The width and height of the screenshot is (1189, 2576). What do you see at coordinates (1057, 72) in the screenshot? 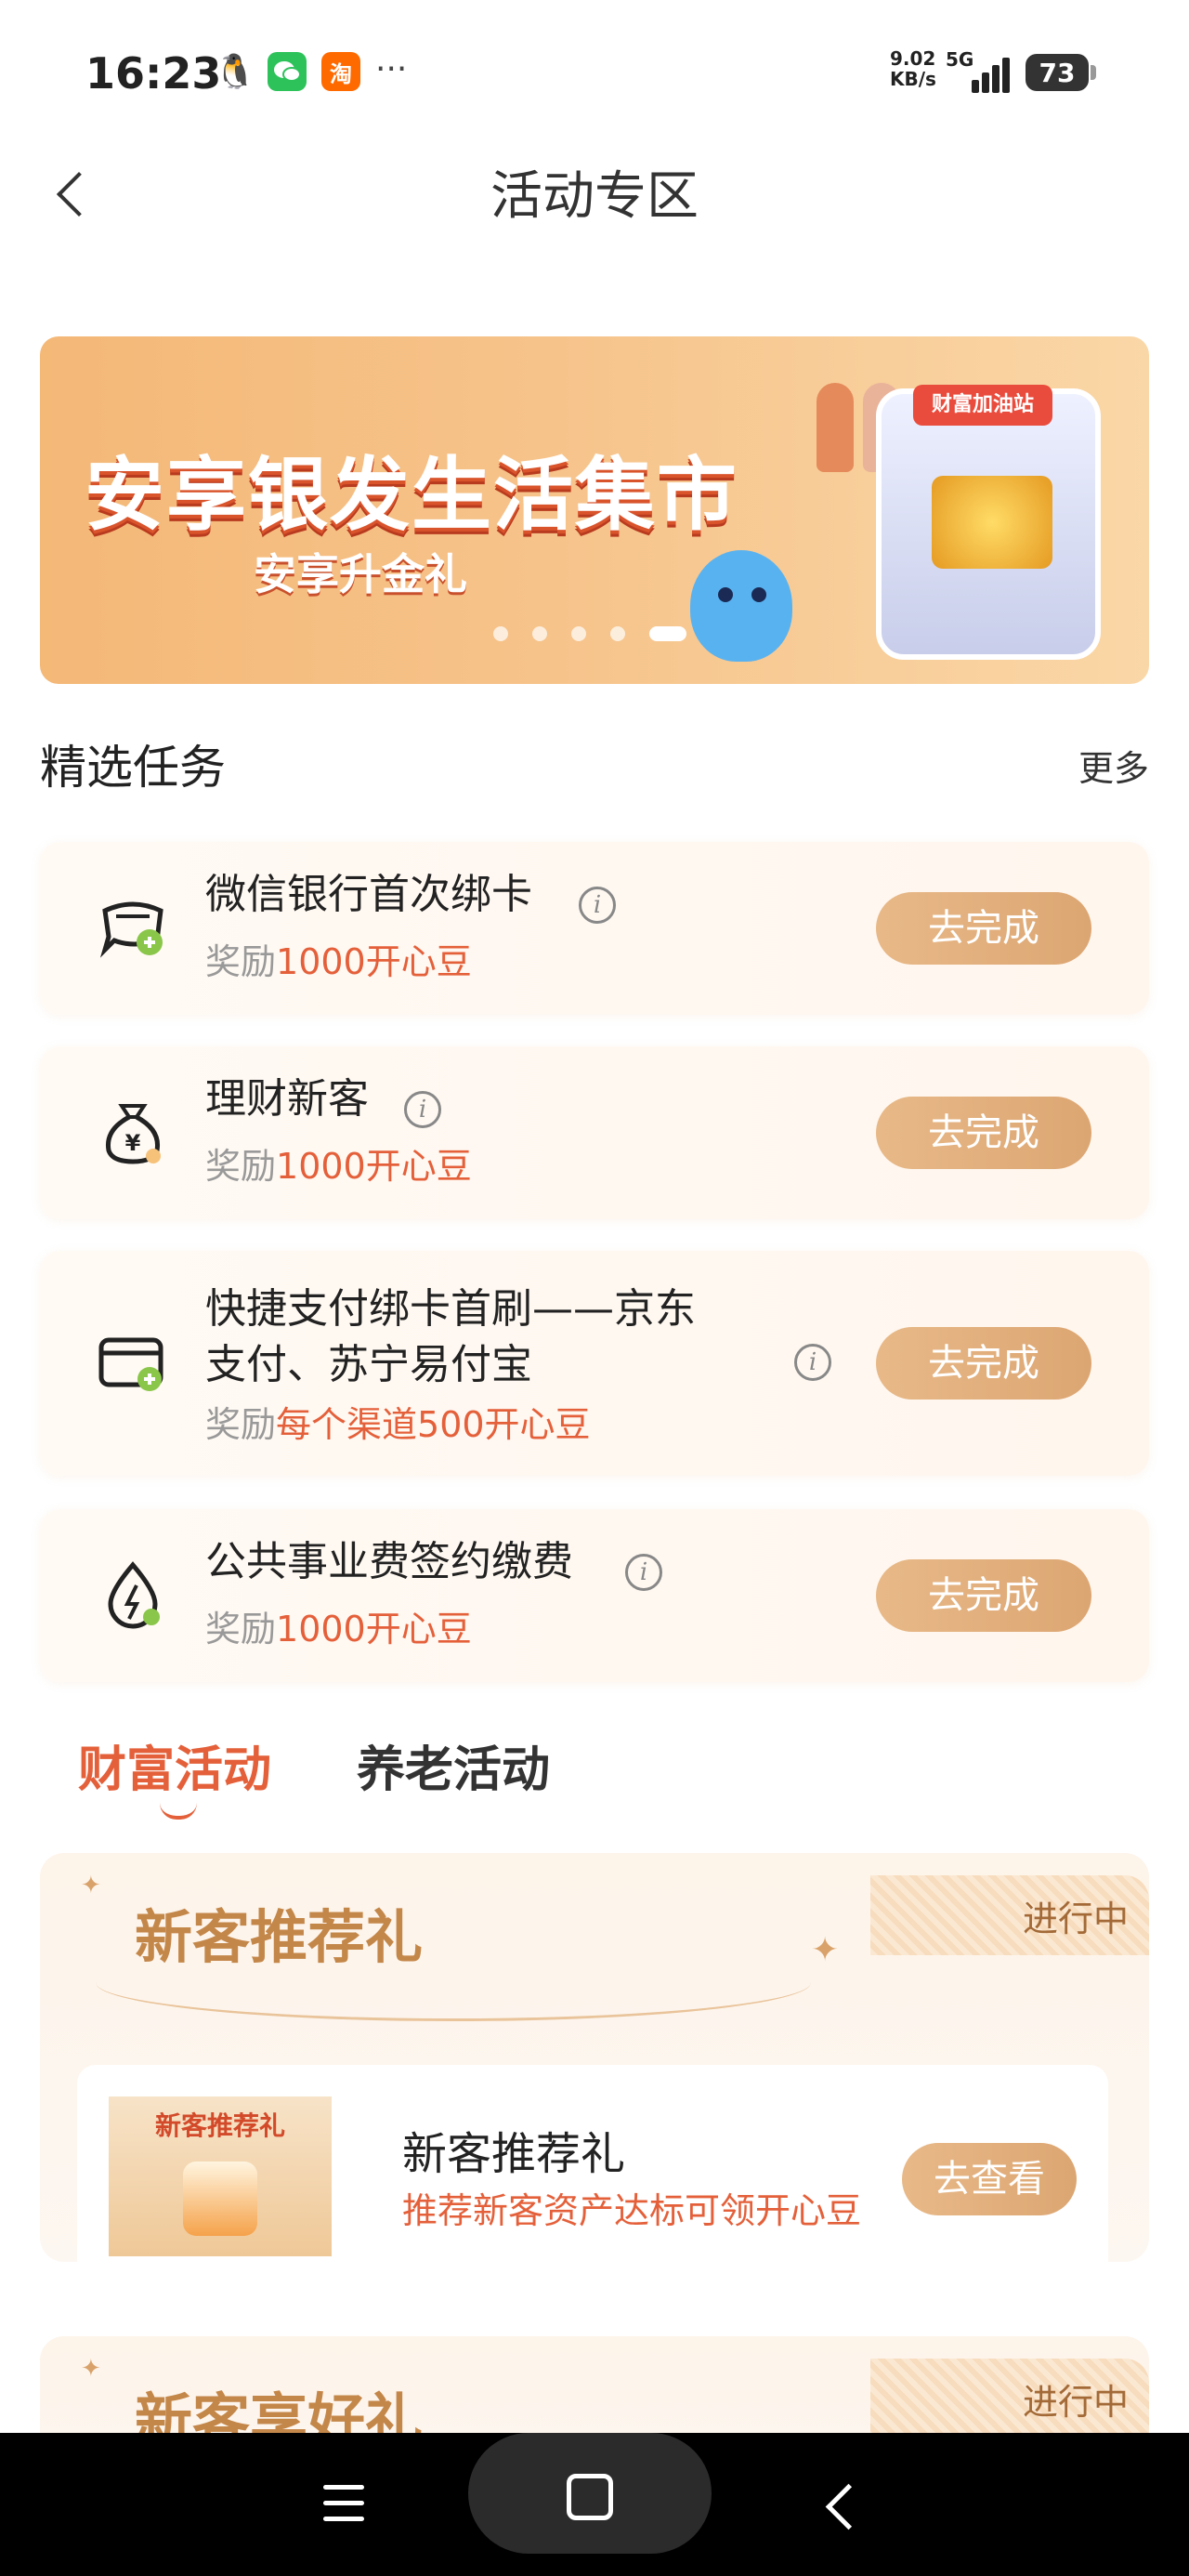
I see `battery-level: 73` at bounding box center [1057, 72].